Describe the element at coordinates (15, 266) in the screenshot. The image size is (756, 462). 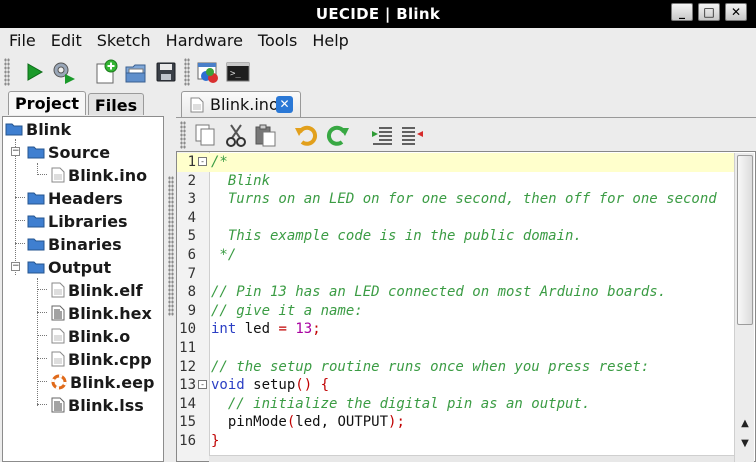
I see `expander-output: −` at that location.